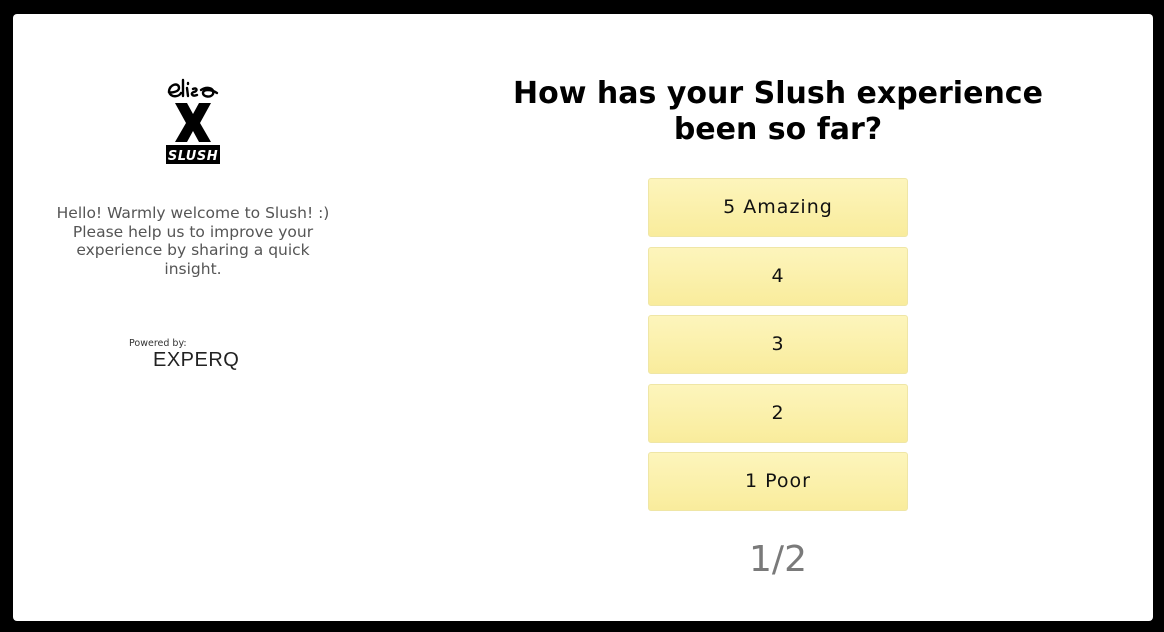 This screenshot has height=632, width=1164. What do you see at coordinates (778, 276) in the screenshot?
I see `option-4-button: 4` at bounding box center [778, 276].